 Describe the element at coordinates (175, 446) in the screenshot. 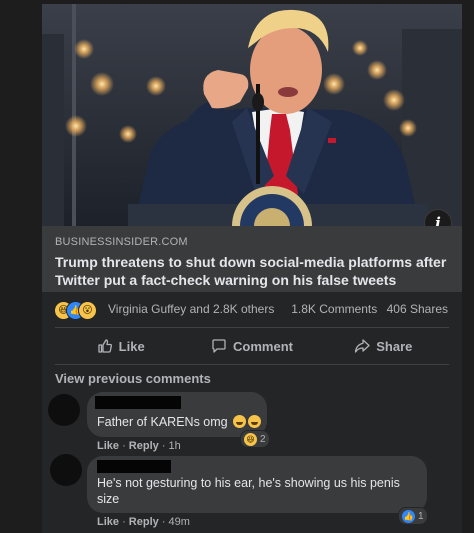

I see `comment-time: 1h` at that location.